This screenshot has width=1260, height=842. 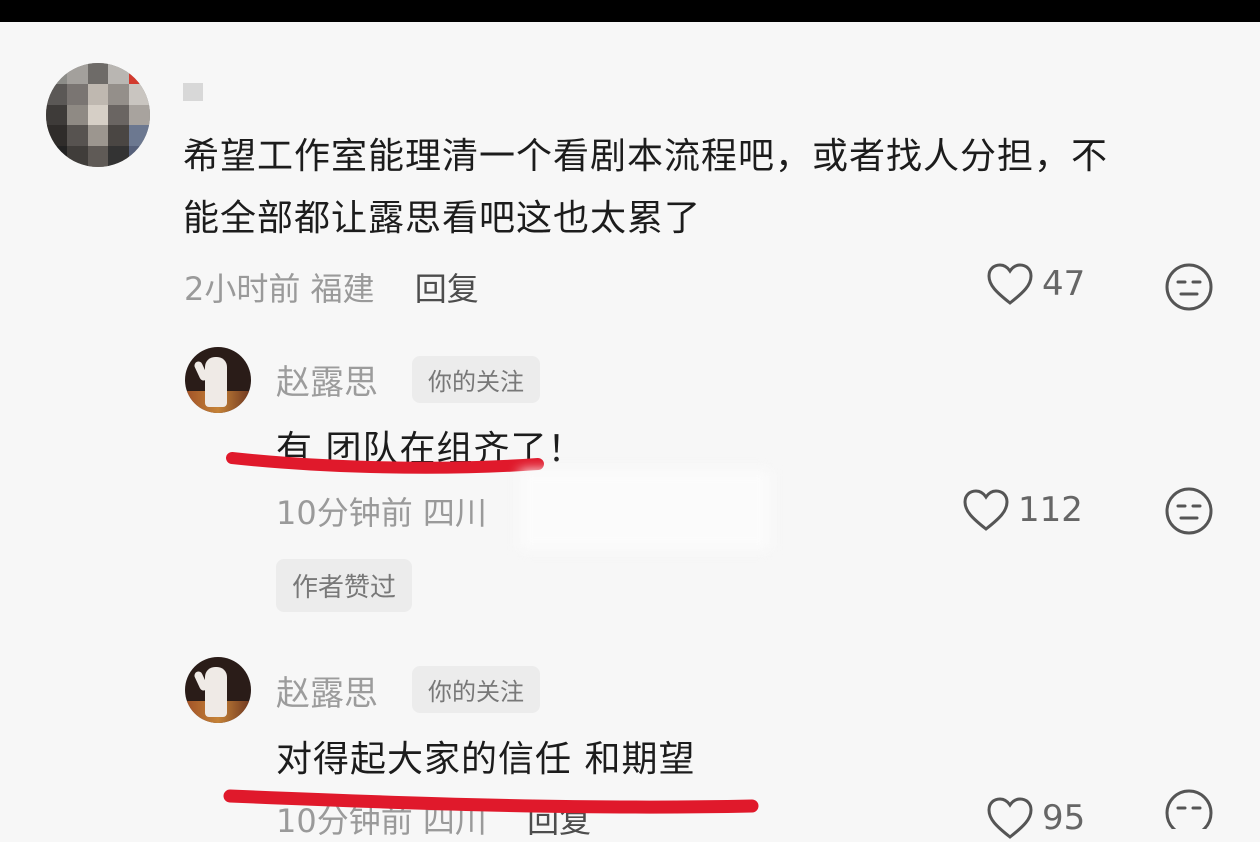 I want to click on comment-reply-button: 回复, so click(x=447, y=289).